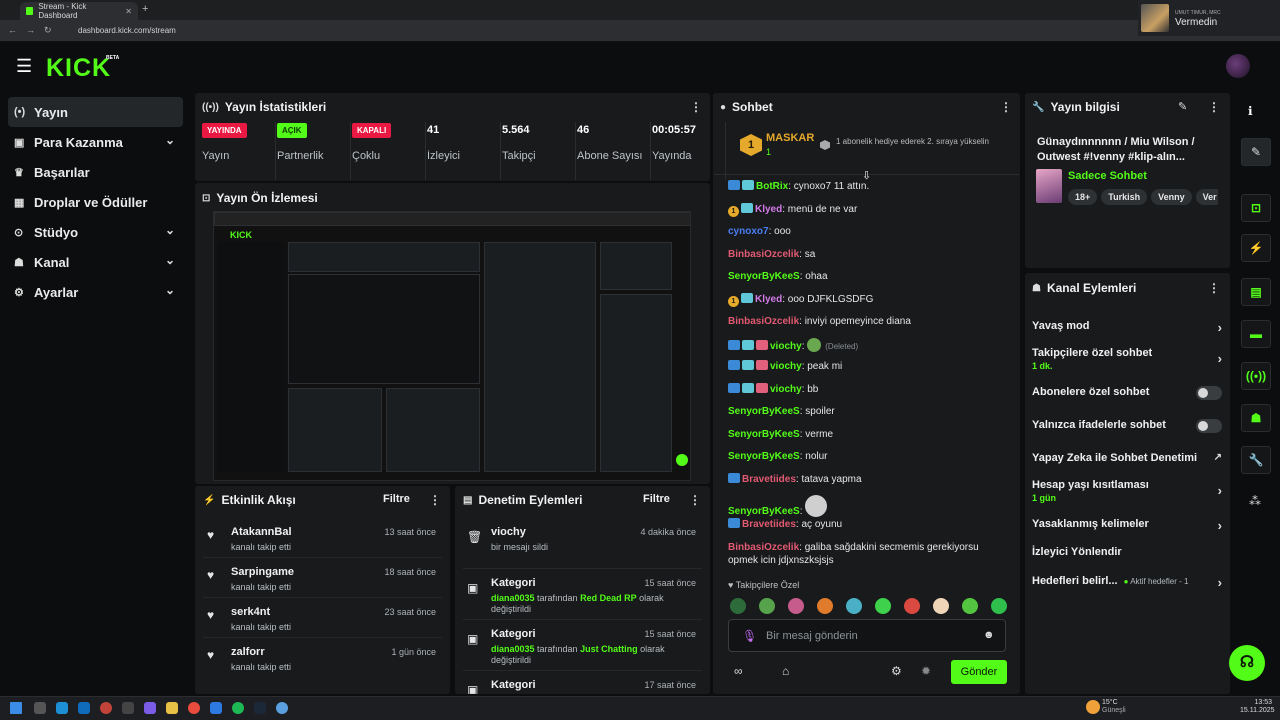  What do you see at coordinates (1218, 457) in the screenshot?
I see `external-link-icon: ↗` at bounding box center [1218, 457].